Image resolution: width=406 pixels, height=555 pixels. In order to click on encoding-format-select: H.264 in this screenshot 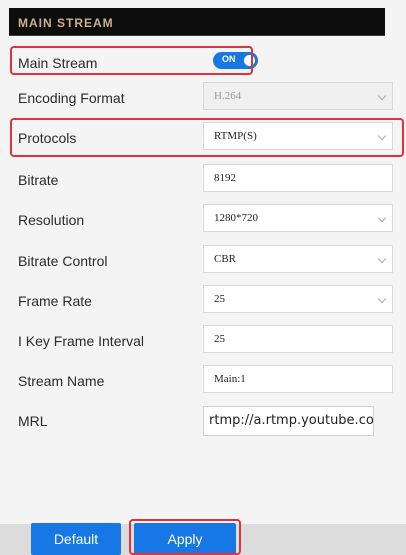, I will do `click(298, 96)`.